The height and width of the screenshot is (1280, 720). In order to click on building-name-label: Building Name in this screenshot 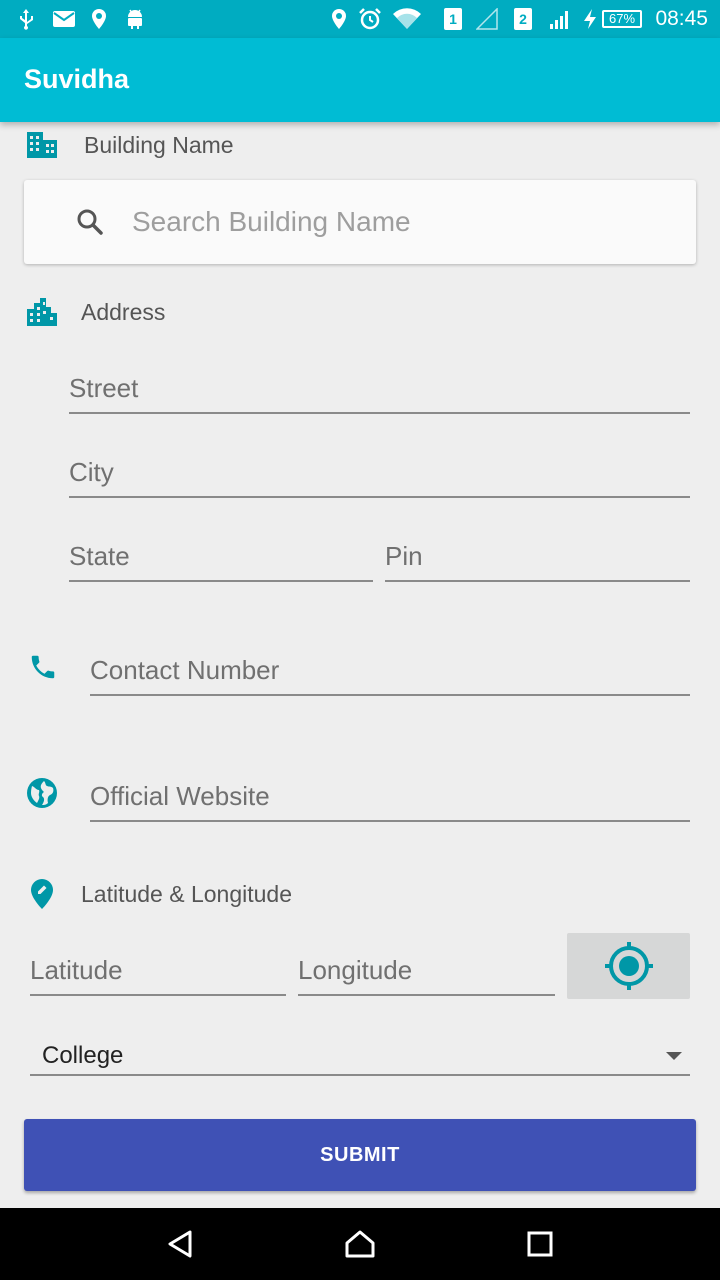, I will do `click(159, 144)`.